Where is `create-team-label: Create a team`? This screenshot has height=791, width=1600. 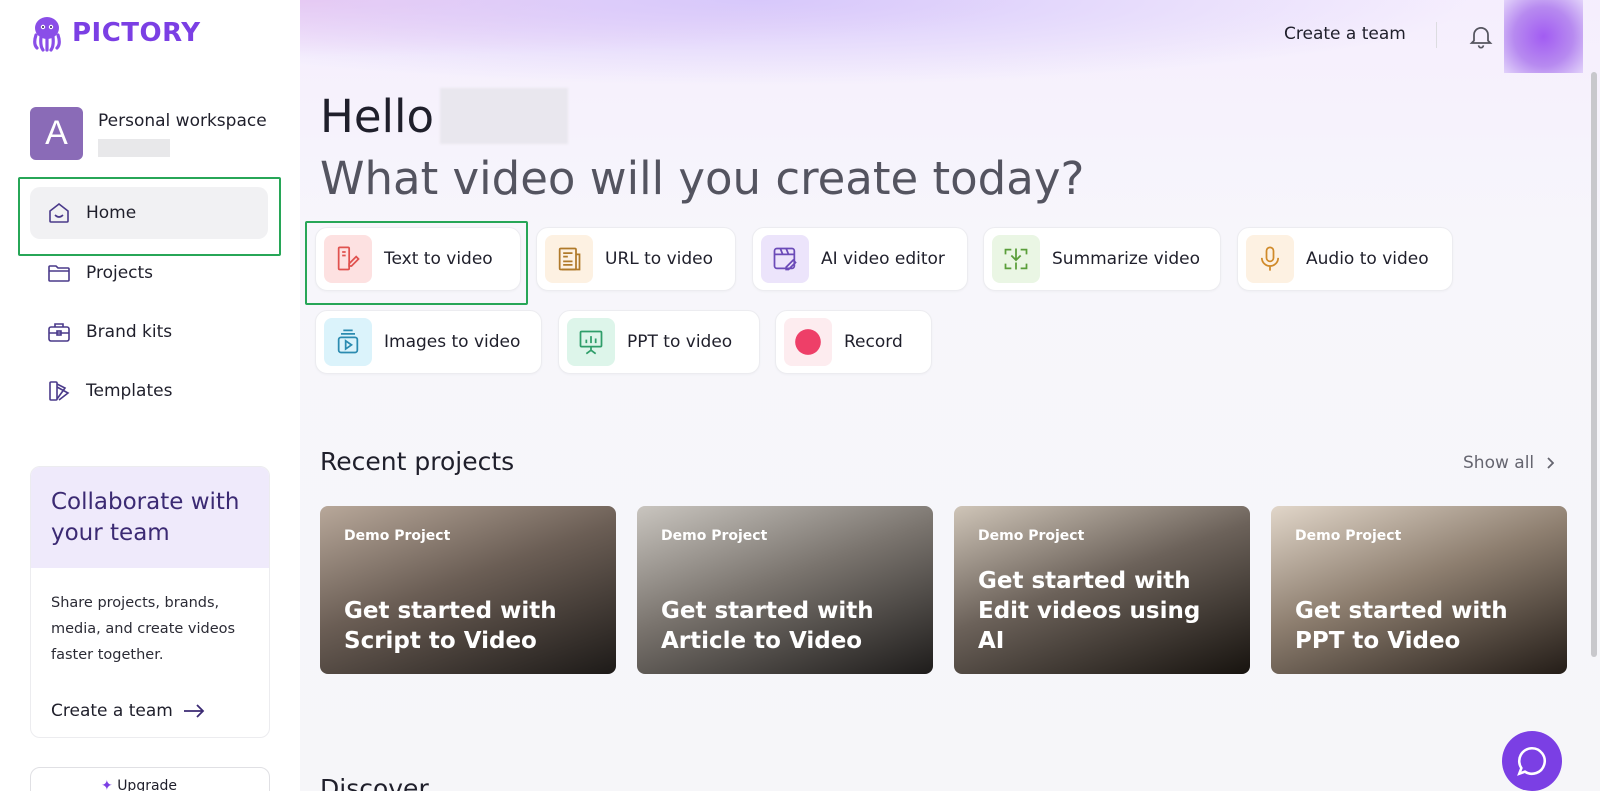
create-team-label: Create a team is located at coordinates (112, 711).